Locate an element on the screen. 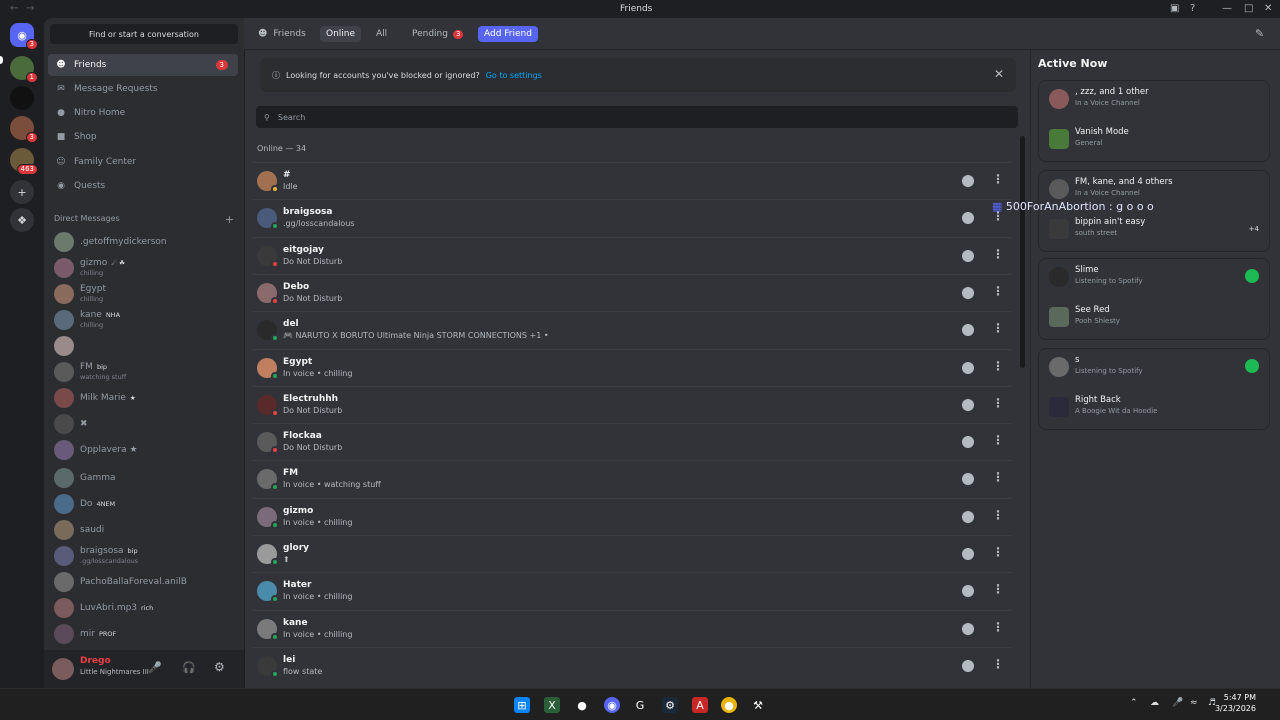 The width and height of the screenshot is (1280, 720). friend-row: Electruhhh Do Not Disturb . ⋮ is located at coordinates (632, 404).